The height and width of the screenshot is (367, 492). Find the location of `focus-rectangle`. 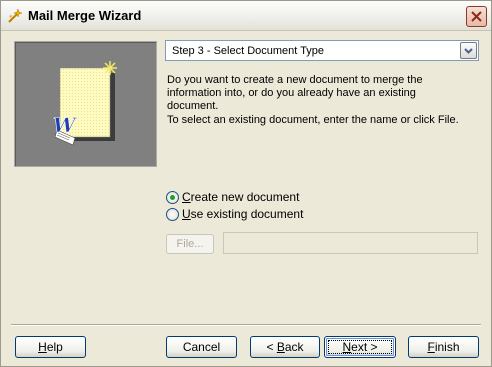

focus-rectangle is located at coordinates (360, 347).